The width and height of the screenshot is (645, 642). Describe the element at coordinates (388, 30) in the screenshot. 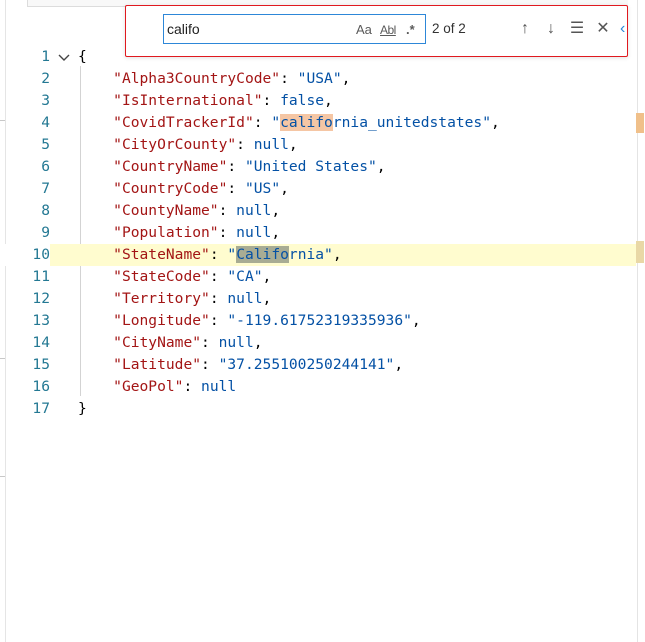

I see `whole-word-toggle: Abl` at that location.